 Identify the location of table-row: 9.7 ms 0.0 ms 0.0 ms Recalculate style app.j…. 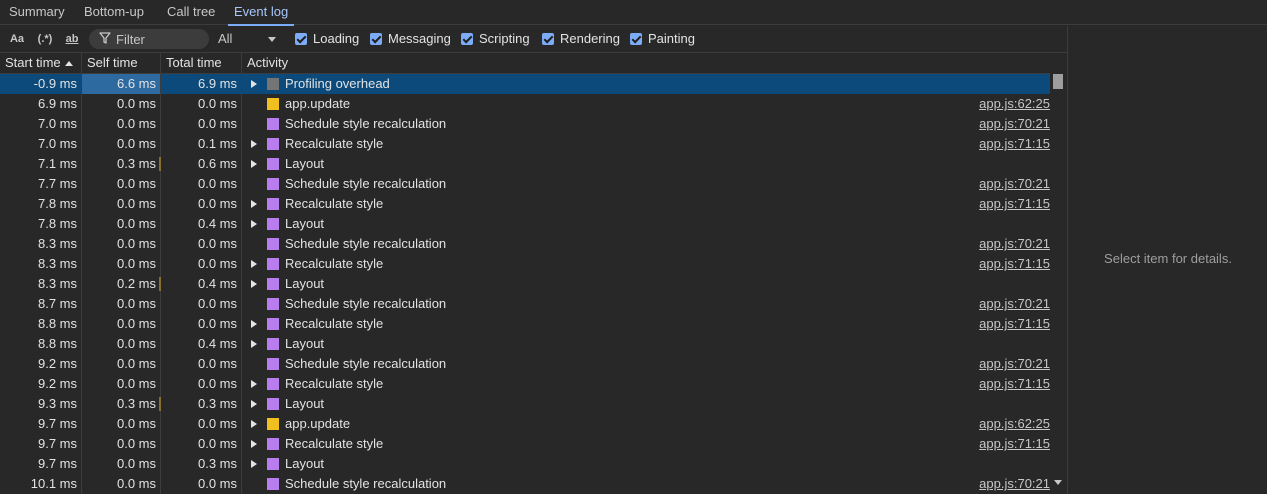
(525, 444).